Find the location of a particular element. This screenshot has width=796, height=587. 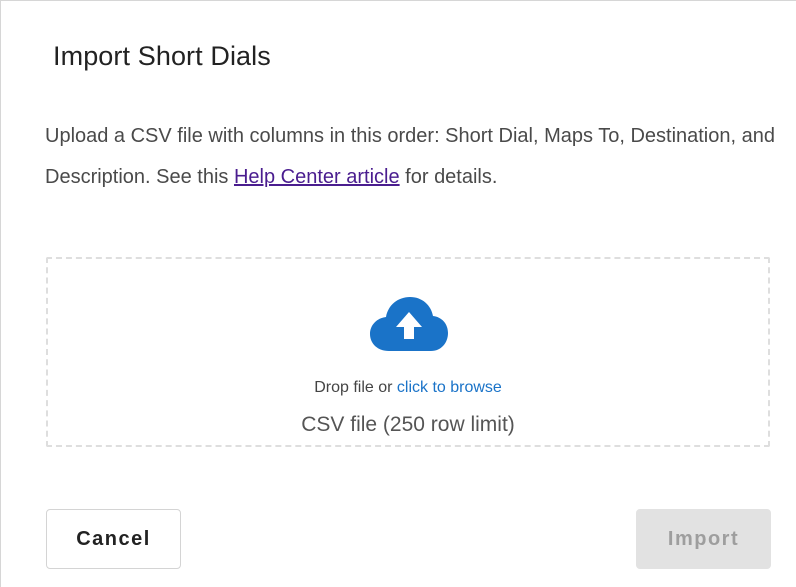

cancel-button: Cancel is located at coordinates (113, 539).